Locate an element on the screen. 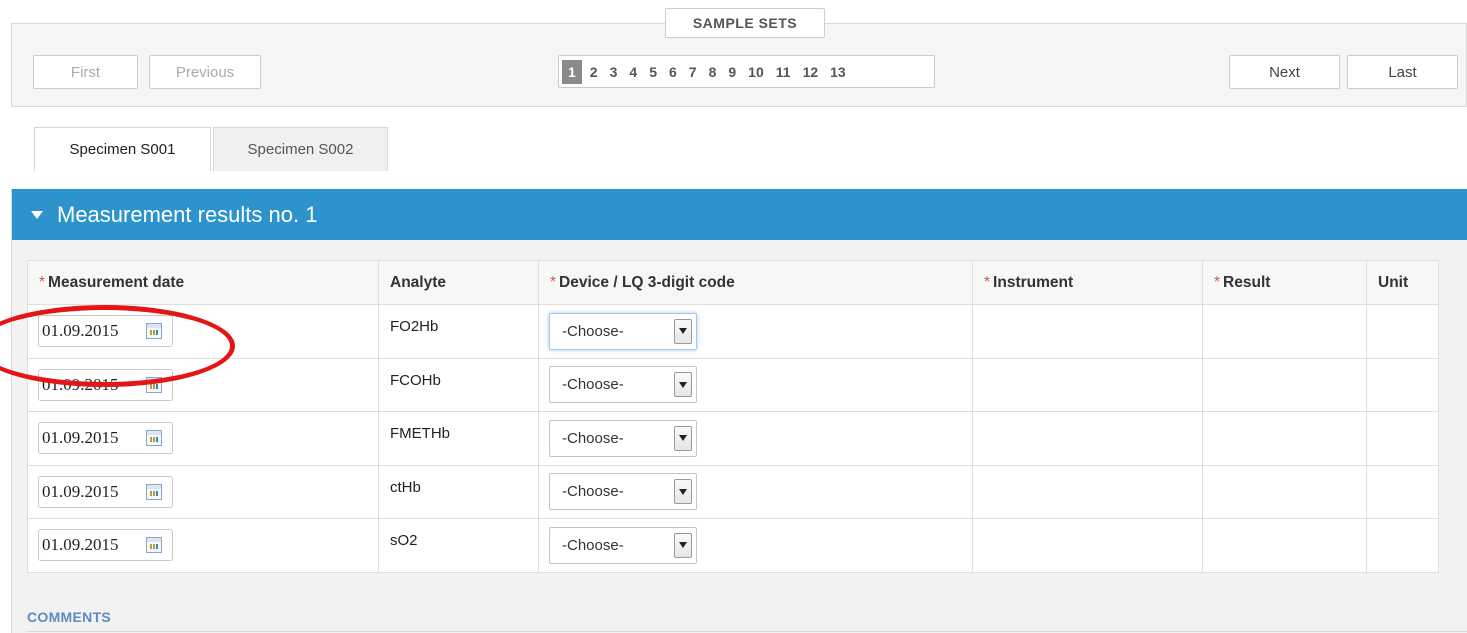  table-row: 01.09.2015 FO2Hb -Choose- is located at coordinates (733, 331).